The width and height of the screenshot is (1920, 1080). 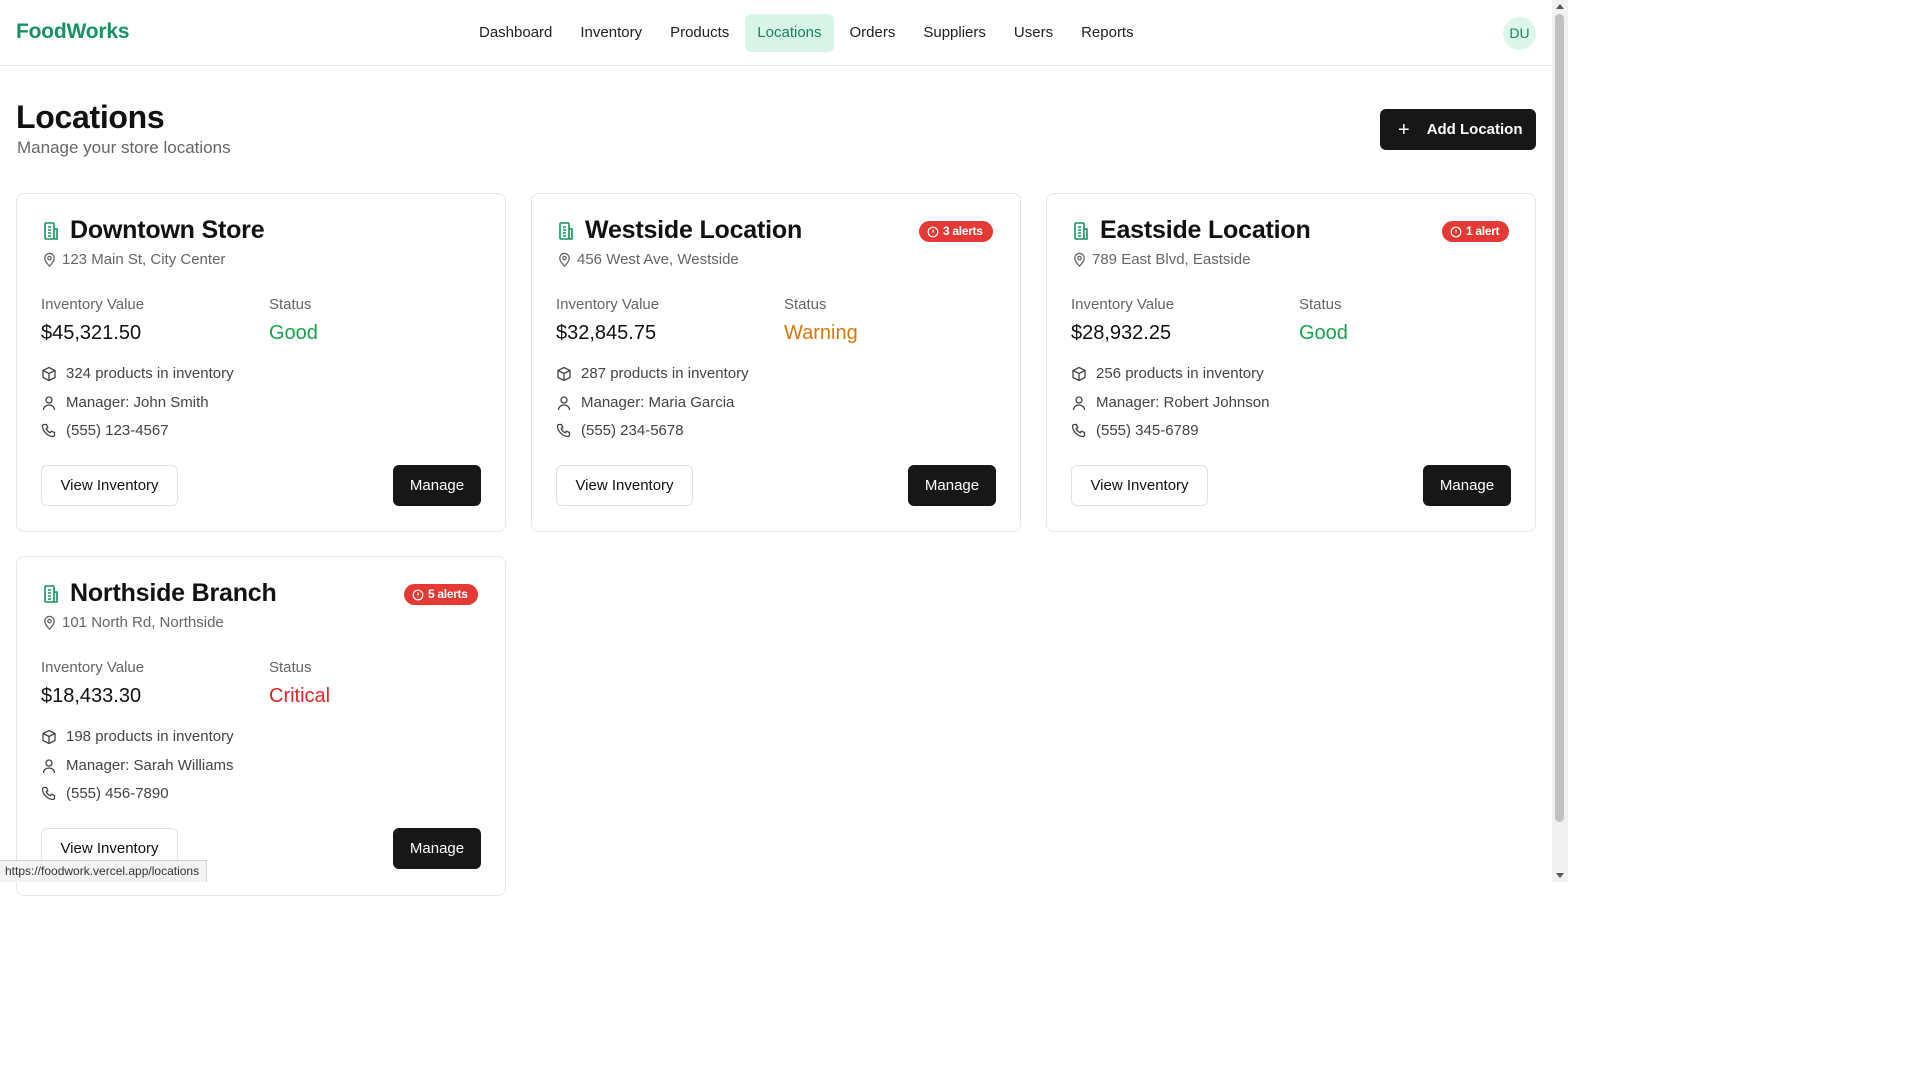 I want to click on page-title: Locations, so click(x=90, y=117).